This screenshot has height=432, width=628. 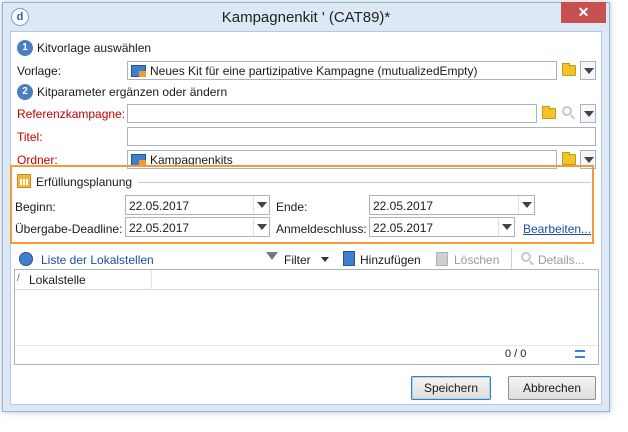 What do you see at coordinates (57, 280) in the screenshot?
I see `column-lokalstelle: Lokalstelle` at bounding box center [57, 280].